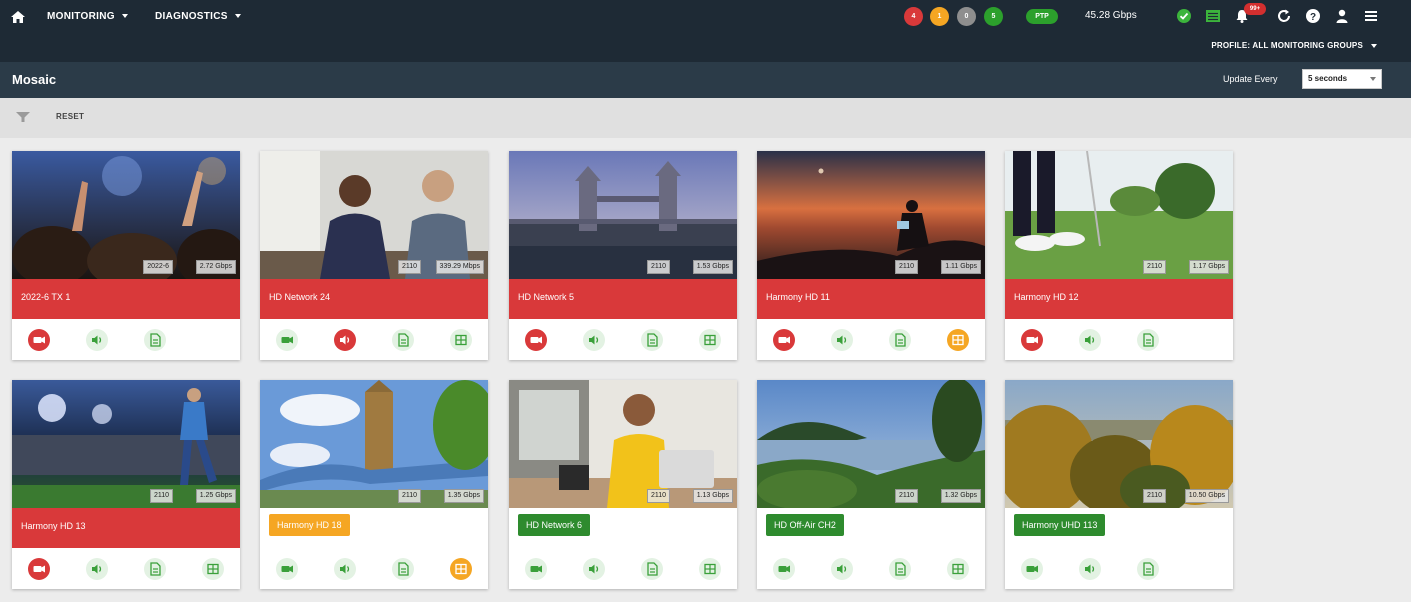  Describe the element at coordinates (126, 299) in the screenshot. I see `stream-name-bar: 2022-6 TX 1` at that location.